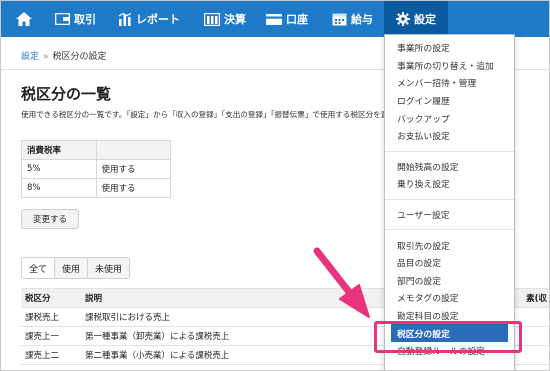 This screenshot has width=550, height=371. Describe the element at coordinates (125, 19) in the screenshot. I see `bar-chart-icon` at that location.